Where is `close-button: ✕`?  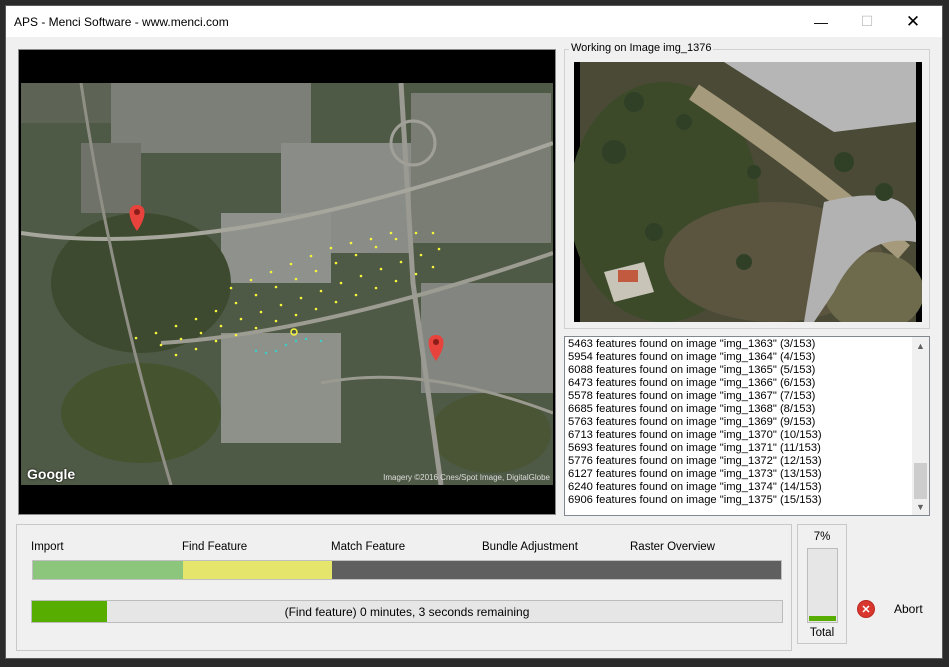 close-button: ✕ is located at coordinates (913, 21).